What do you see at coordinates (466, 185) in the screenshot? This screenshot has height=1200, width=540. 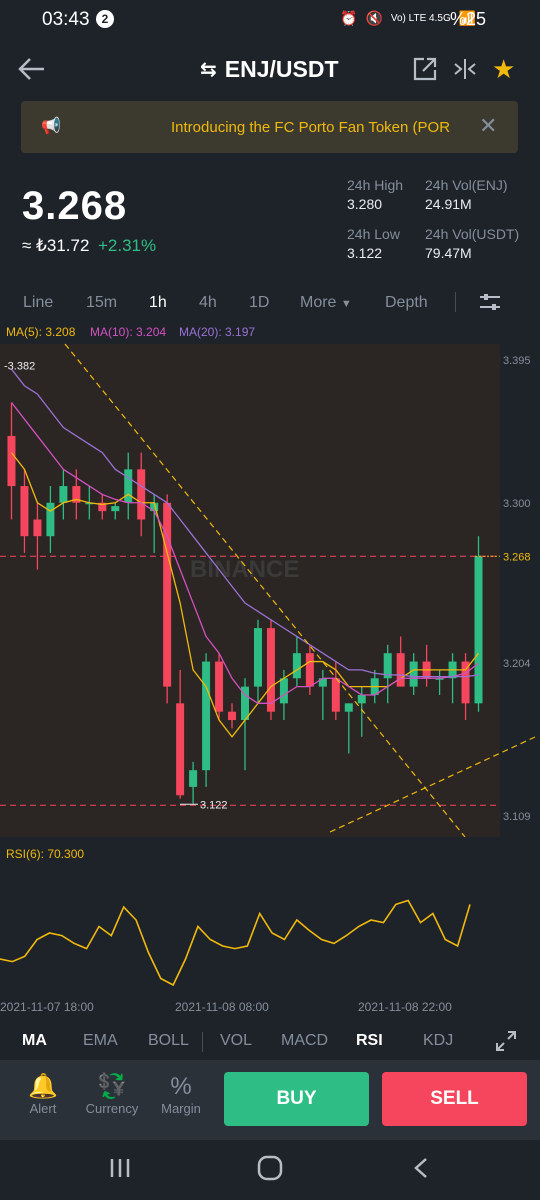 I see `vol-enj-label: 24h Vol(ENJ)` at bounding box center [466, 185].